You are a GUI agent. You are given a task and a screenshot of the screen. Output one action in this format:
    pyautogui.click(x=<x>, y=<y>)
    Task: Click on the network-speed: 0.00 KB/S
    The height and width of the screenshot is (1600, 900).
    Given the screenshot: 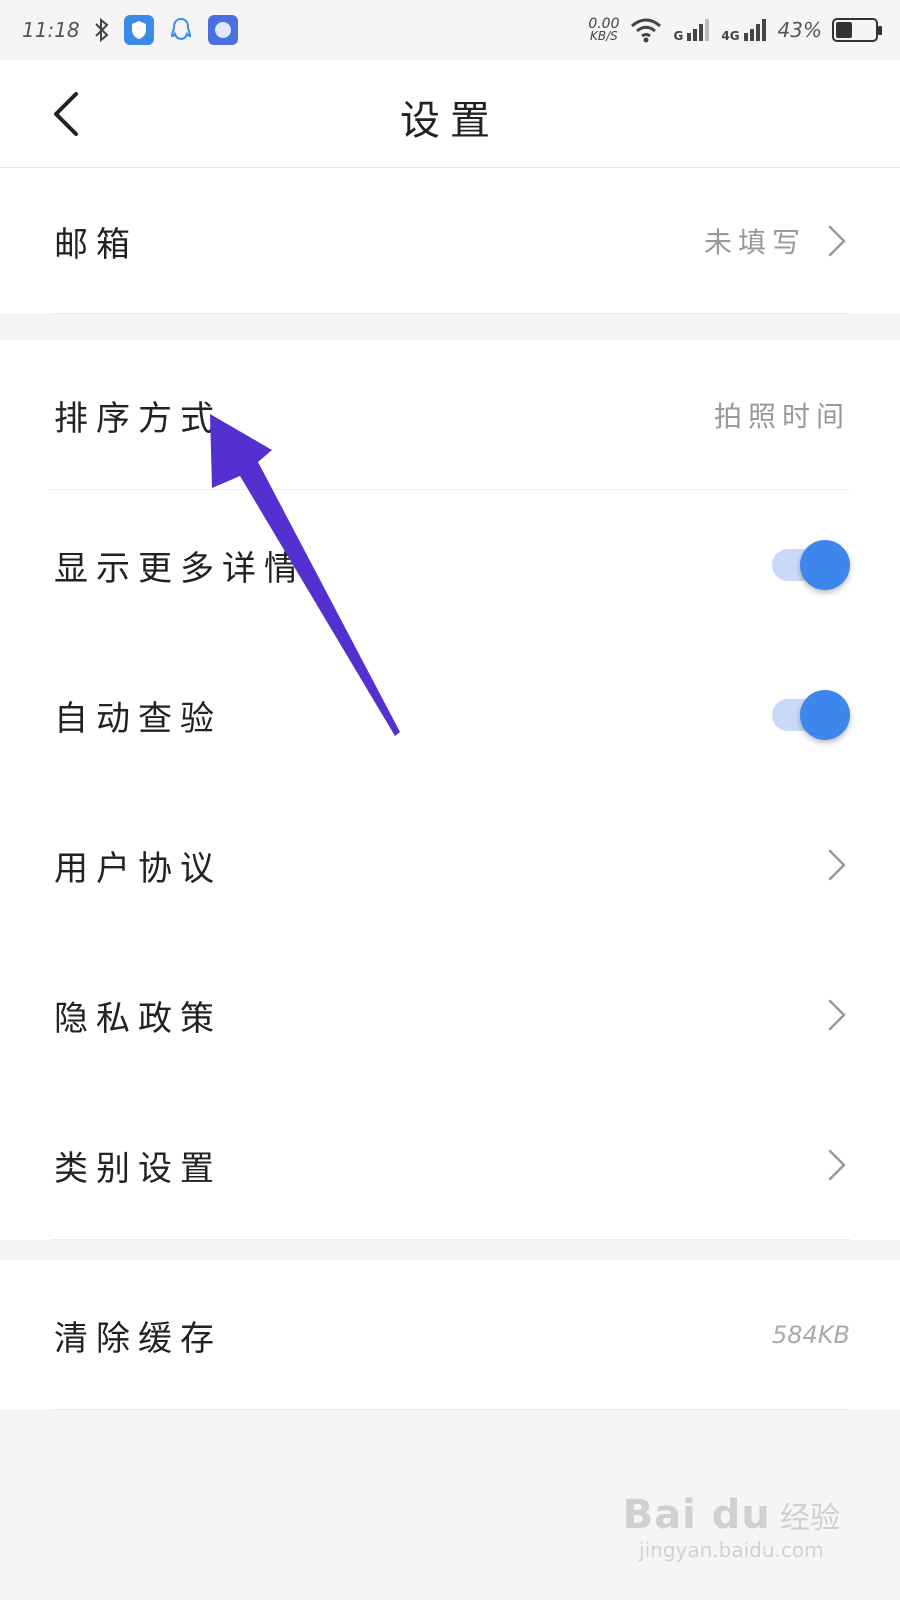 What is the action you would take?
    pyautogui.click(x=603, y=30)
    